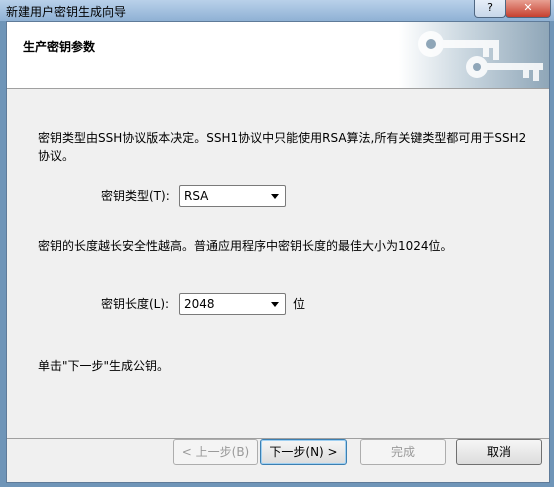 Image resolution: width=554 pixels, height=487 pixels. What do you see at coordinates (528, 9) in the screenshot?
I see `close-button: ✕` at bounding box center [528, 9].